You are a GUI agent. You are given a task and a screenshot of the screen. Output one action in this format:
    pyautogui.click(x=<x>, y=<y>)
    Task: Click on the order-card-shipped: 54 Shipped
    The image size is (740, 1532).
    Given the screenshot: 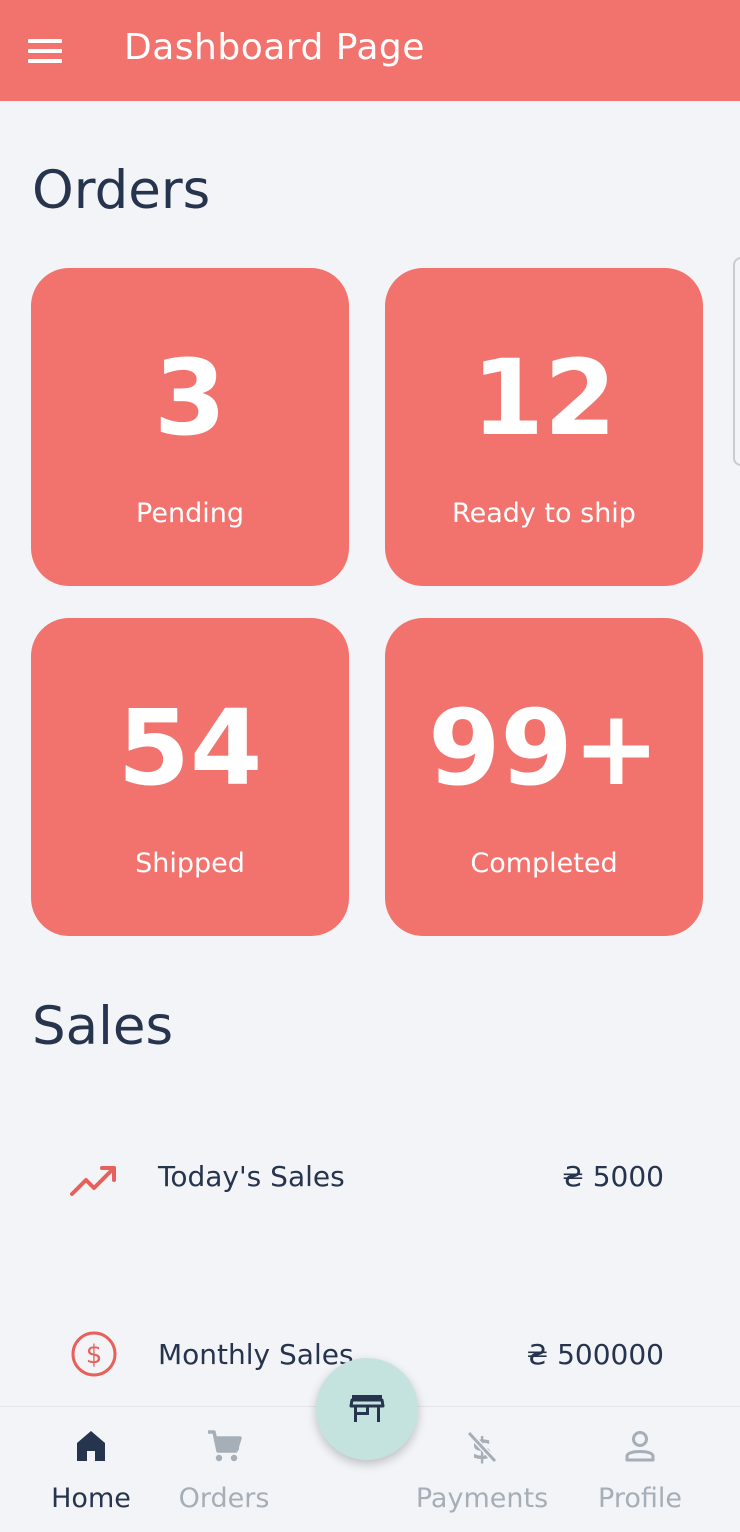 What is the action you would take?
    pyautogui.click(x=190, y=777)
    